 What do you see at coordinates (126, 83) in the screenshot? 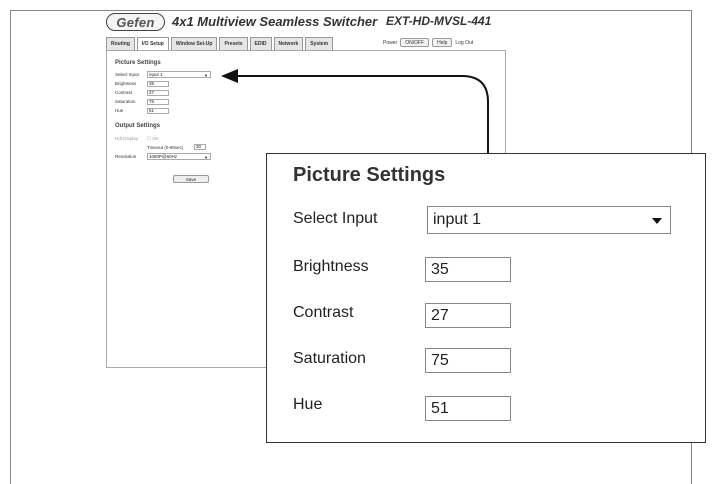
I see `brightness-label-small: Brightness` at bounding box center [126, 83].